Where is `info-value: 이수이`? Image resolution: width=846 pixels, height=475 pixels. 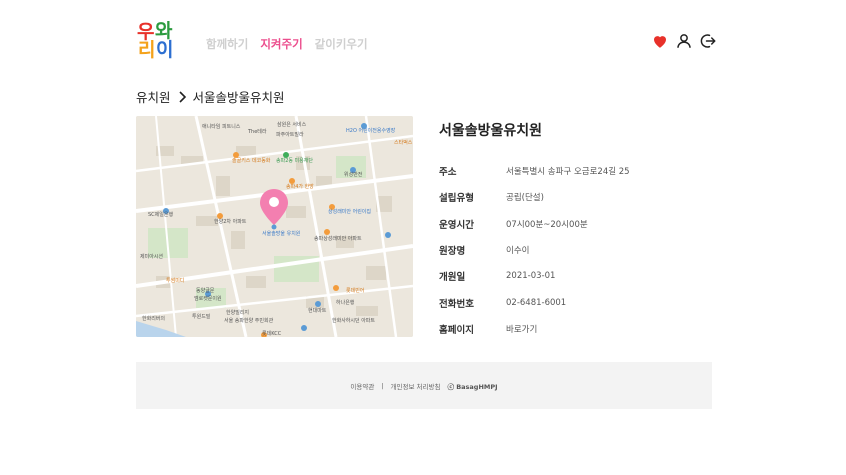 info-value: 이수이 is located at coordinates (518, 251).